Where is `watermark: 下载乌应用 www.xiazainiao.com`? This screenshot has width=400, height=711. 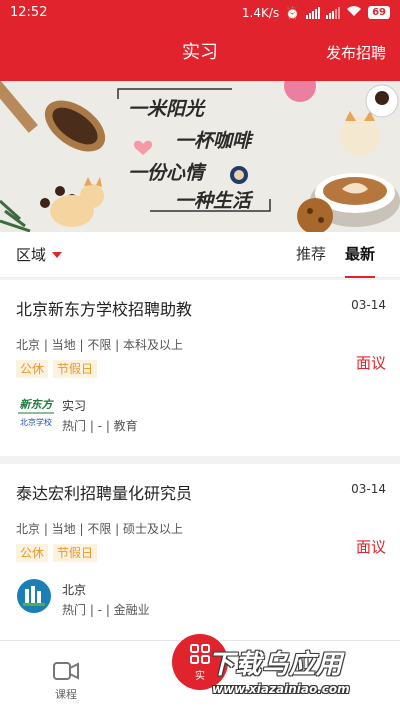
watermark: 下载乌应用 www.xiazainiao.com is located at coordinates (300, 675).